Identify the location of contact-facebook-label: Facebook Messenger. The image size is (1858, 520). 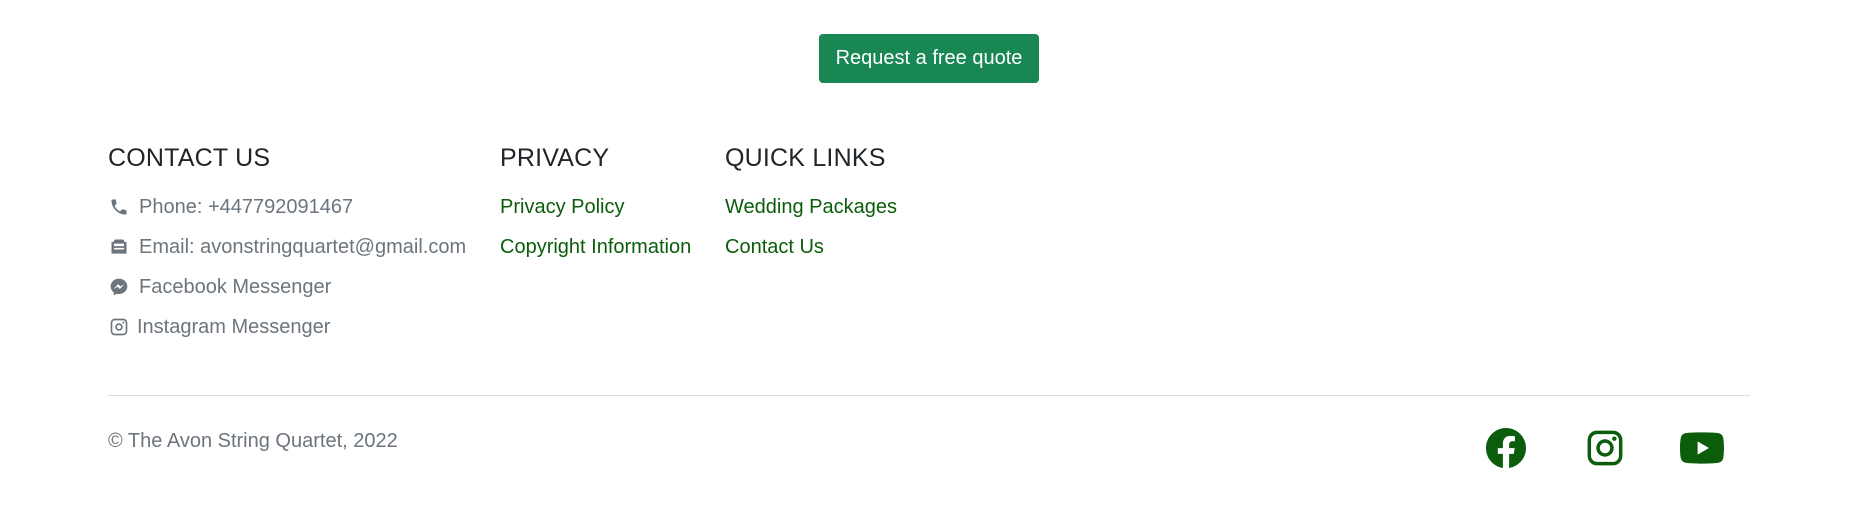
(235, 286).